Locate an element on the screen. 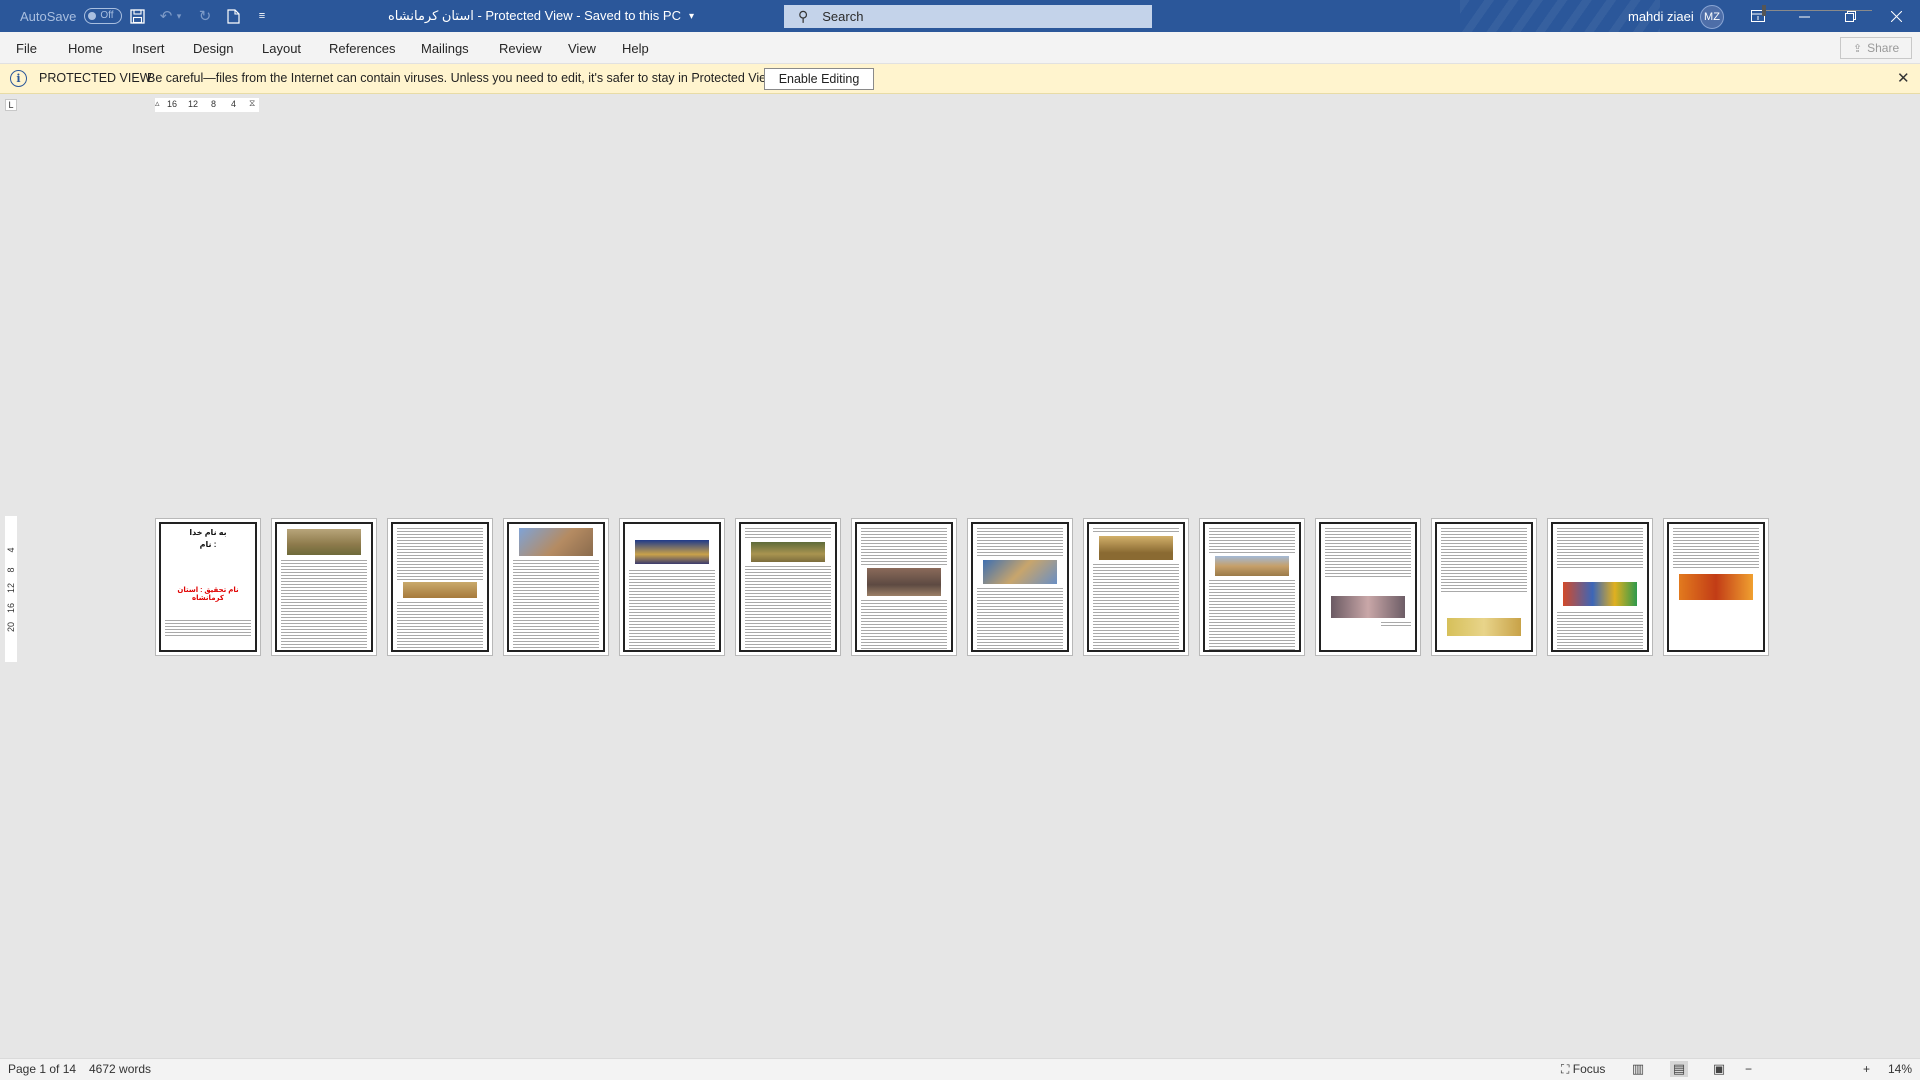 Image resolution: width=1920 pixels, height=1080 pixels. tab-references: References is located at coordinates (362, 48).